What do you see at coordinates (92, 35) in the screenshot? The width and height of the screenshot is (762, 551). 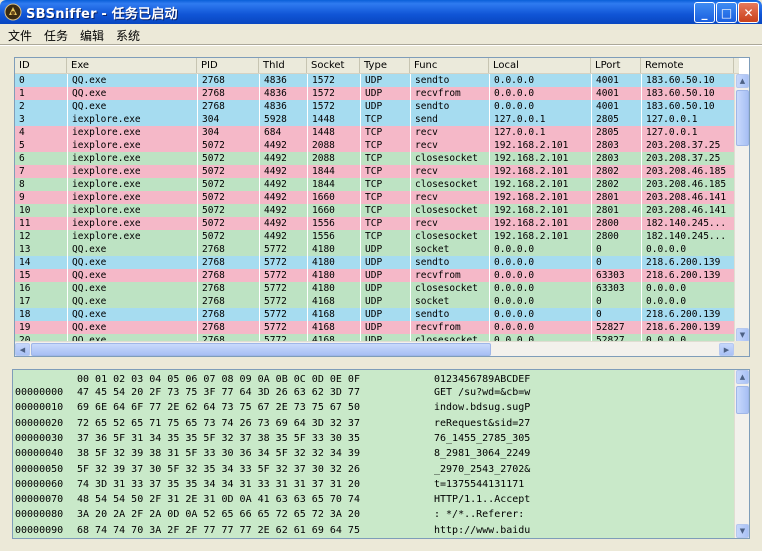 I see `menu-edit: 编辑` at bounding box center [92, 35].